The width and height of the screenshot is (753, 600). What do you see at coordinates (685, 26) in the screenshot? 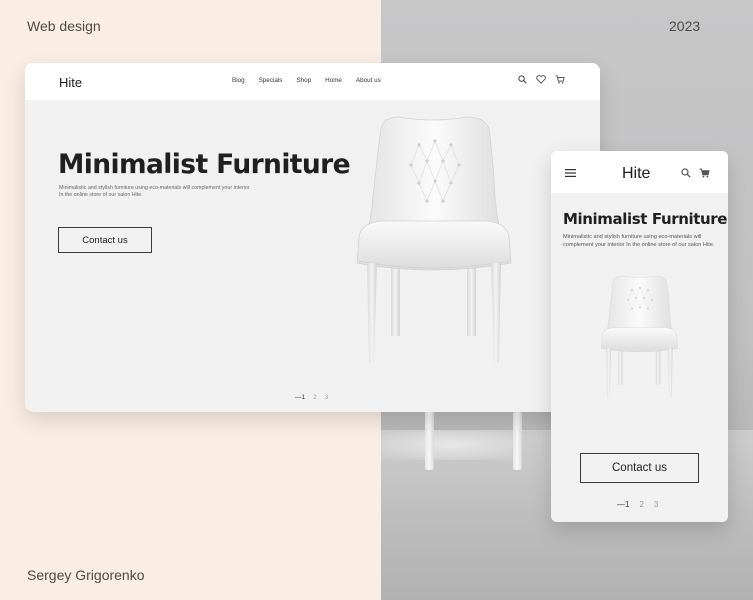
I see `top-right-label: 2023` at bounding box center [685, 26].